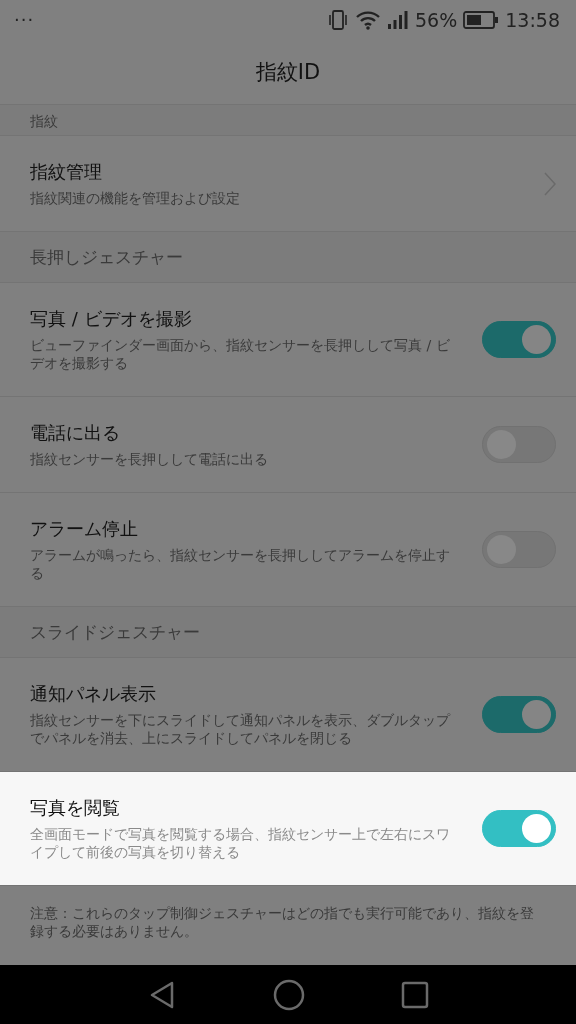 This screenshot has height=1024, width=576. I want to click on section-label: 指紋, so click(44, 122).